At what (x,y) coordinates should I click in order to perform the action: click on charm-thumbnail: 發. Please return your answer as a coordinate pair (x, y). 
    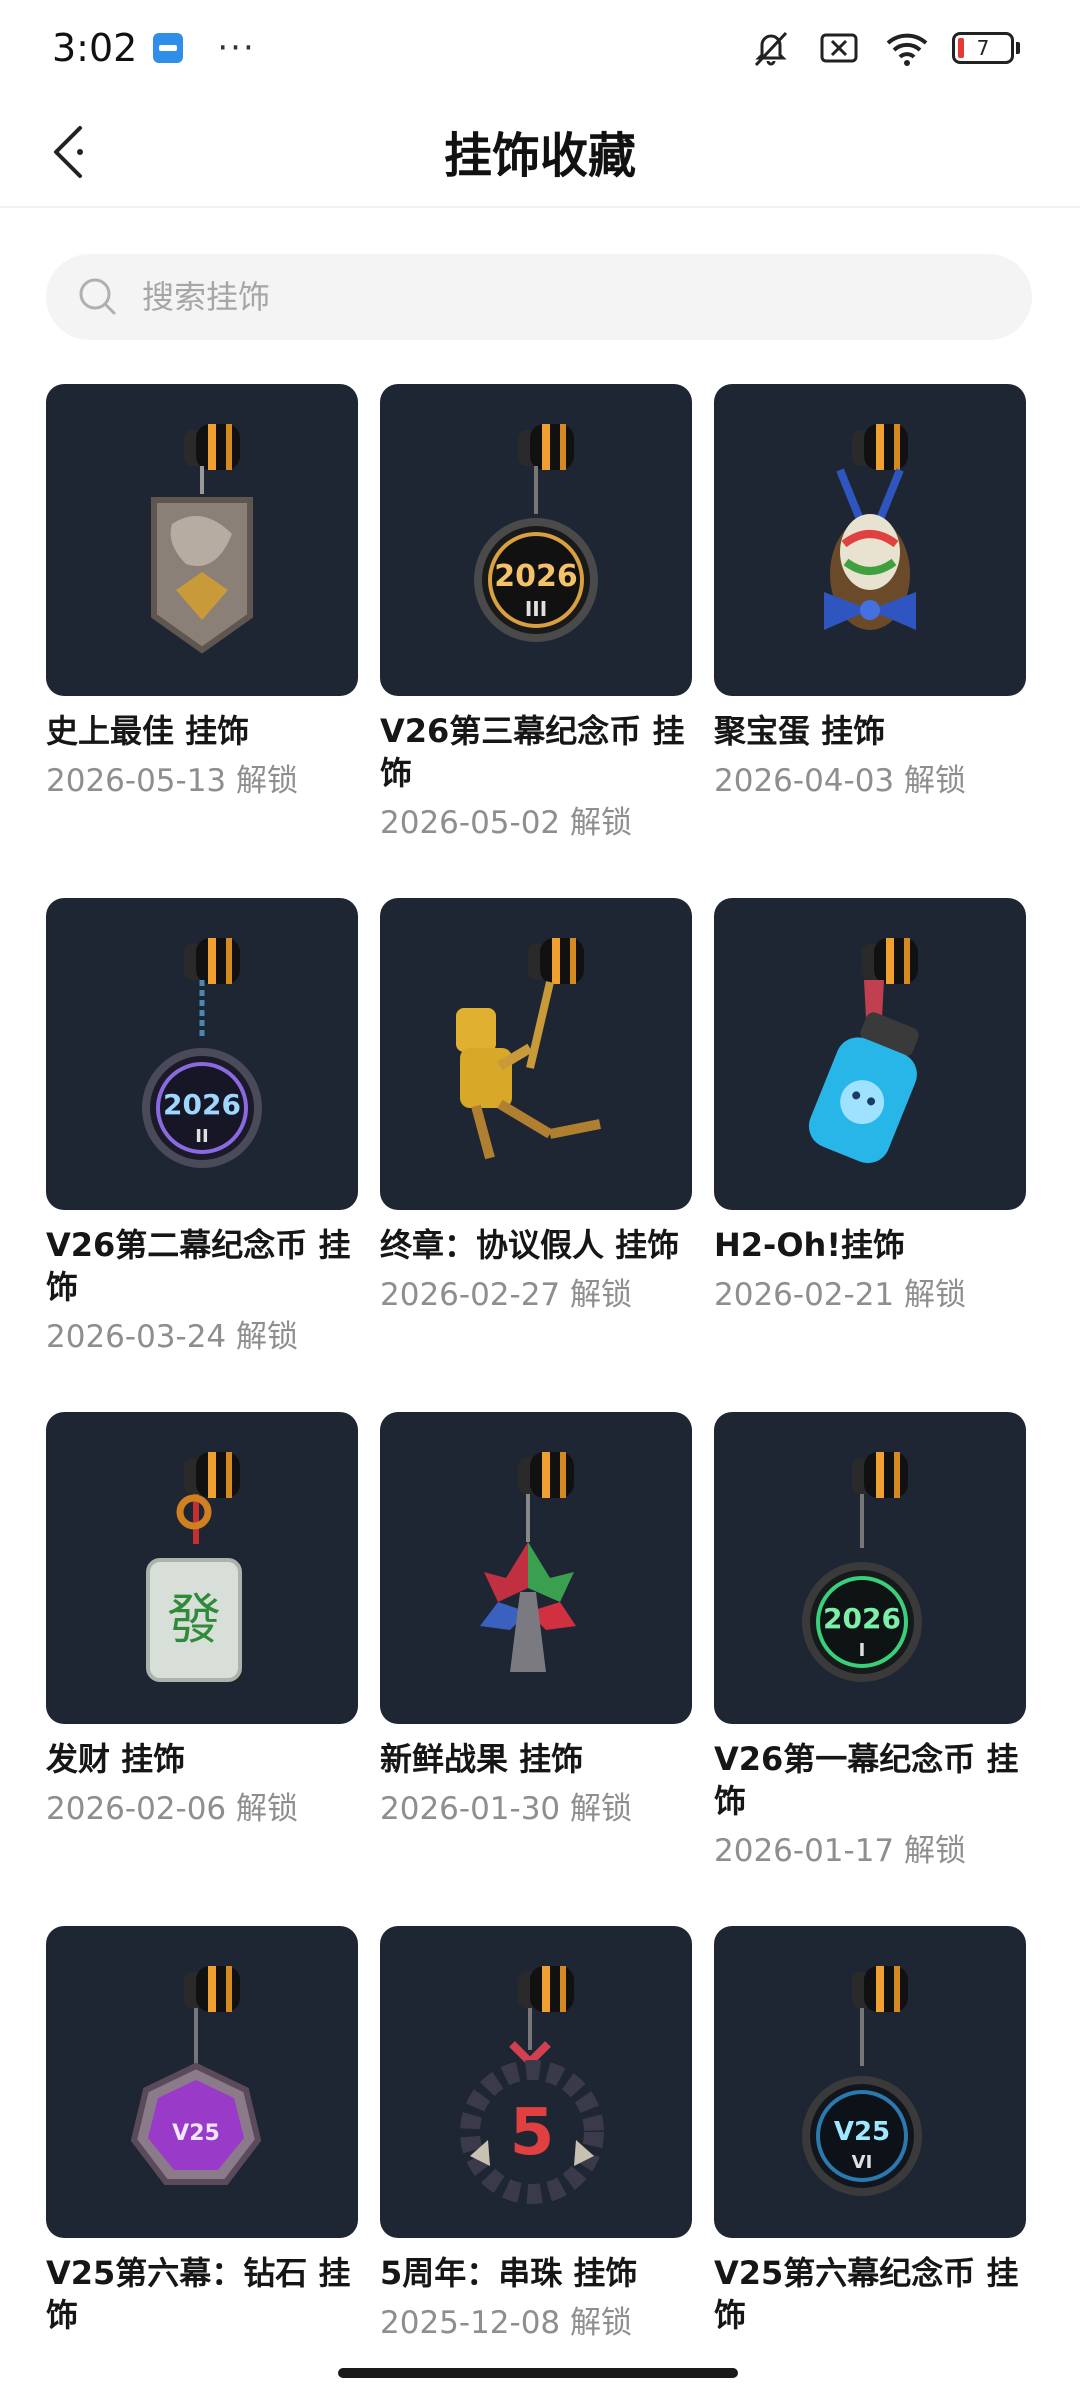
    Looking at the image, I should click on (202, 1568).